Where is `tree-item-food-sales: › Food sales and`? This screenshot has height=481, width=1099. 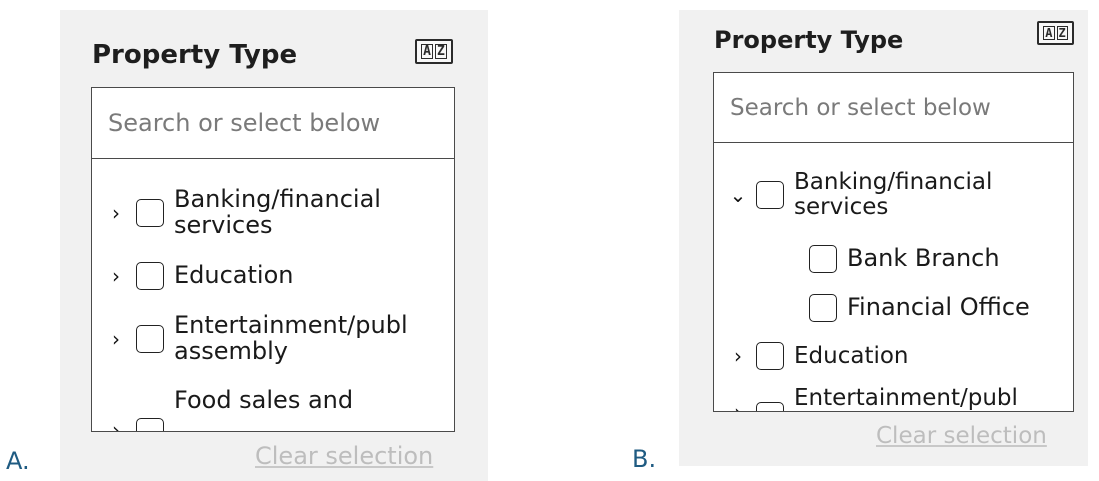
tree-item-food-sales: › Food sales and is located at coordinates (273, 408).